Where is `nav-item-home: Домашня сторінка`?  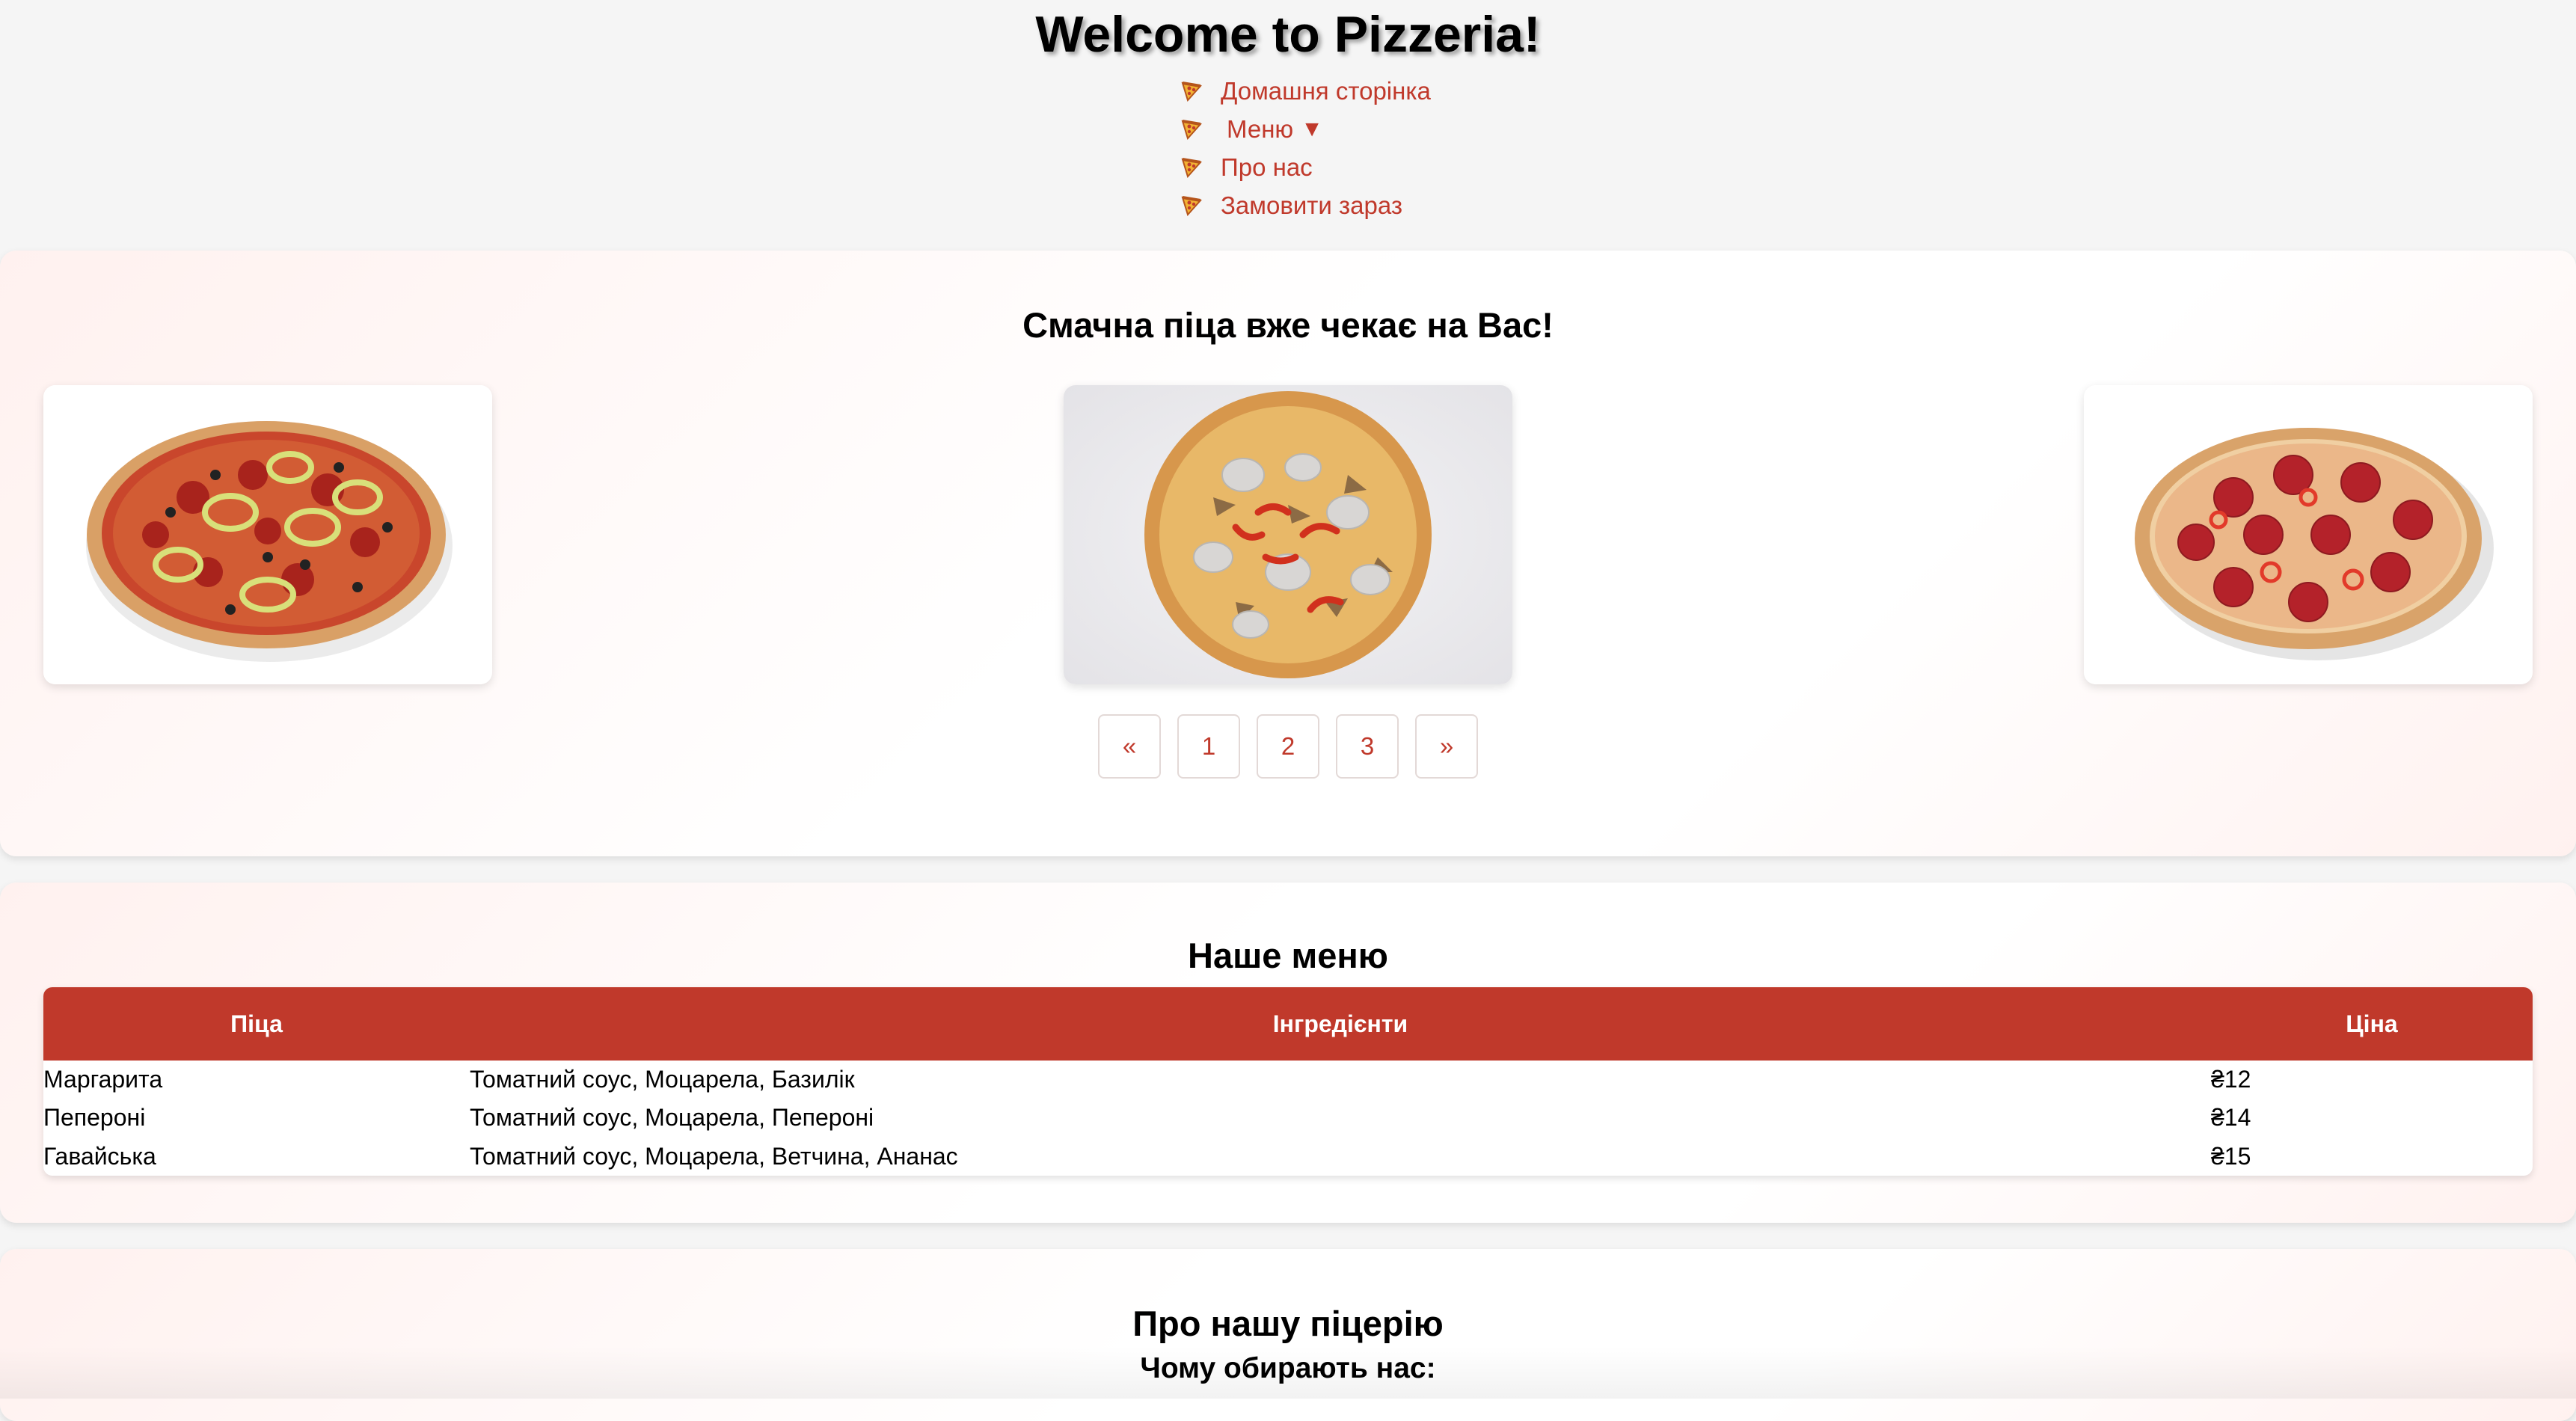
nav-item-home: Домашня сторінка is located at coordinates (1305, 91).